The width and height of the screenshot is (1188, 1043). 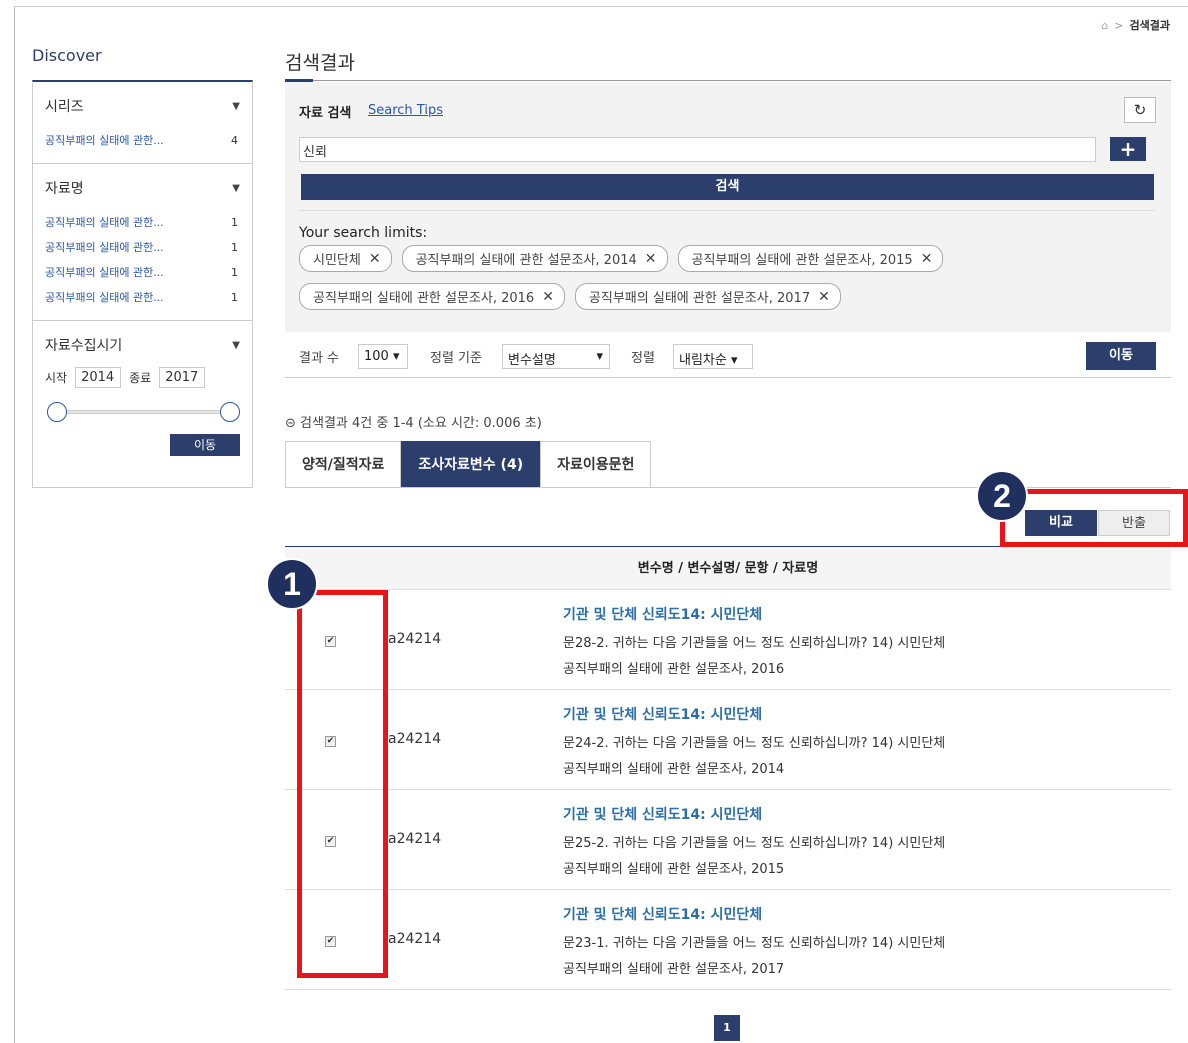 What do you see at coordinates (643, 358) in the screenshot?
I see `order-label: 정렬` at bounding box center [643, 358].